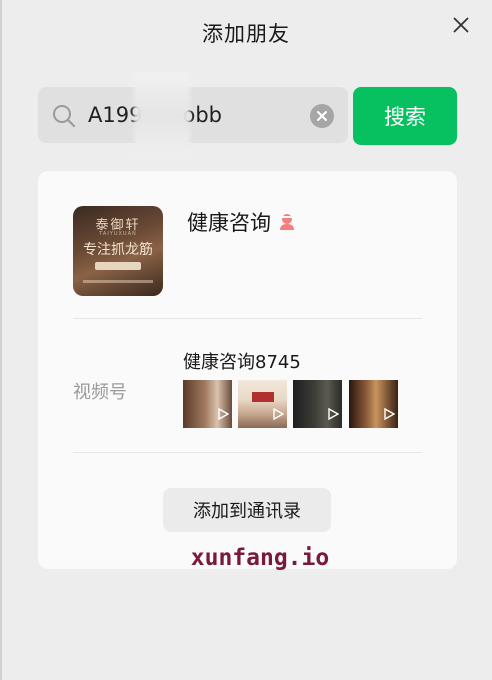  I want to click on avatar: 泰御轩 TAIYUXUAN 专注抓龙筋, so click(118, 251).